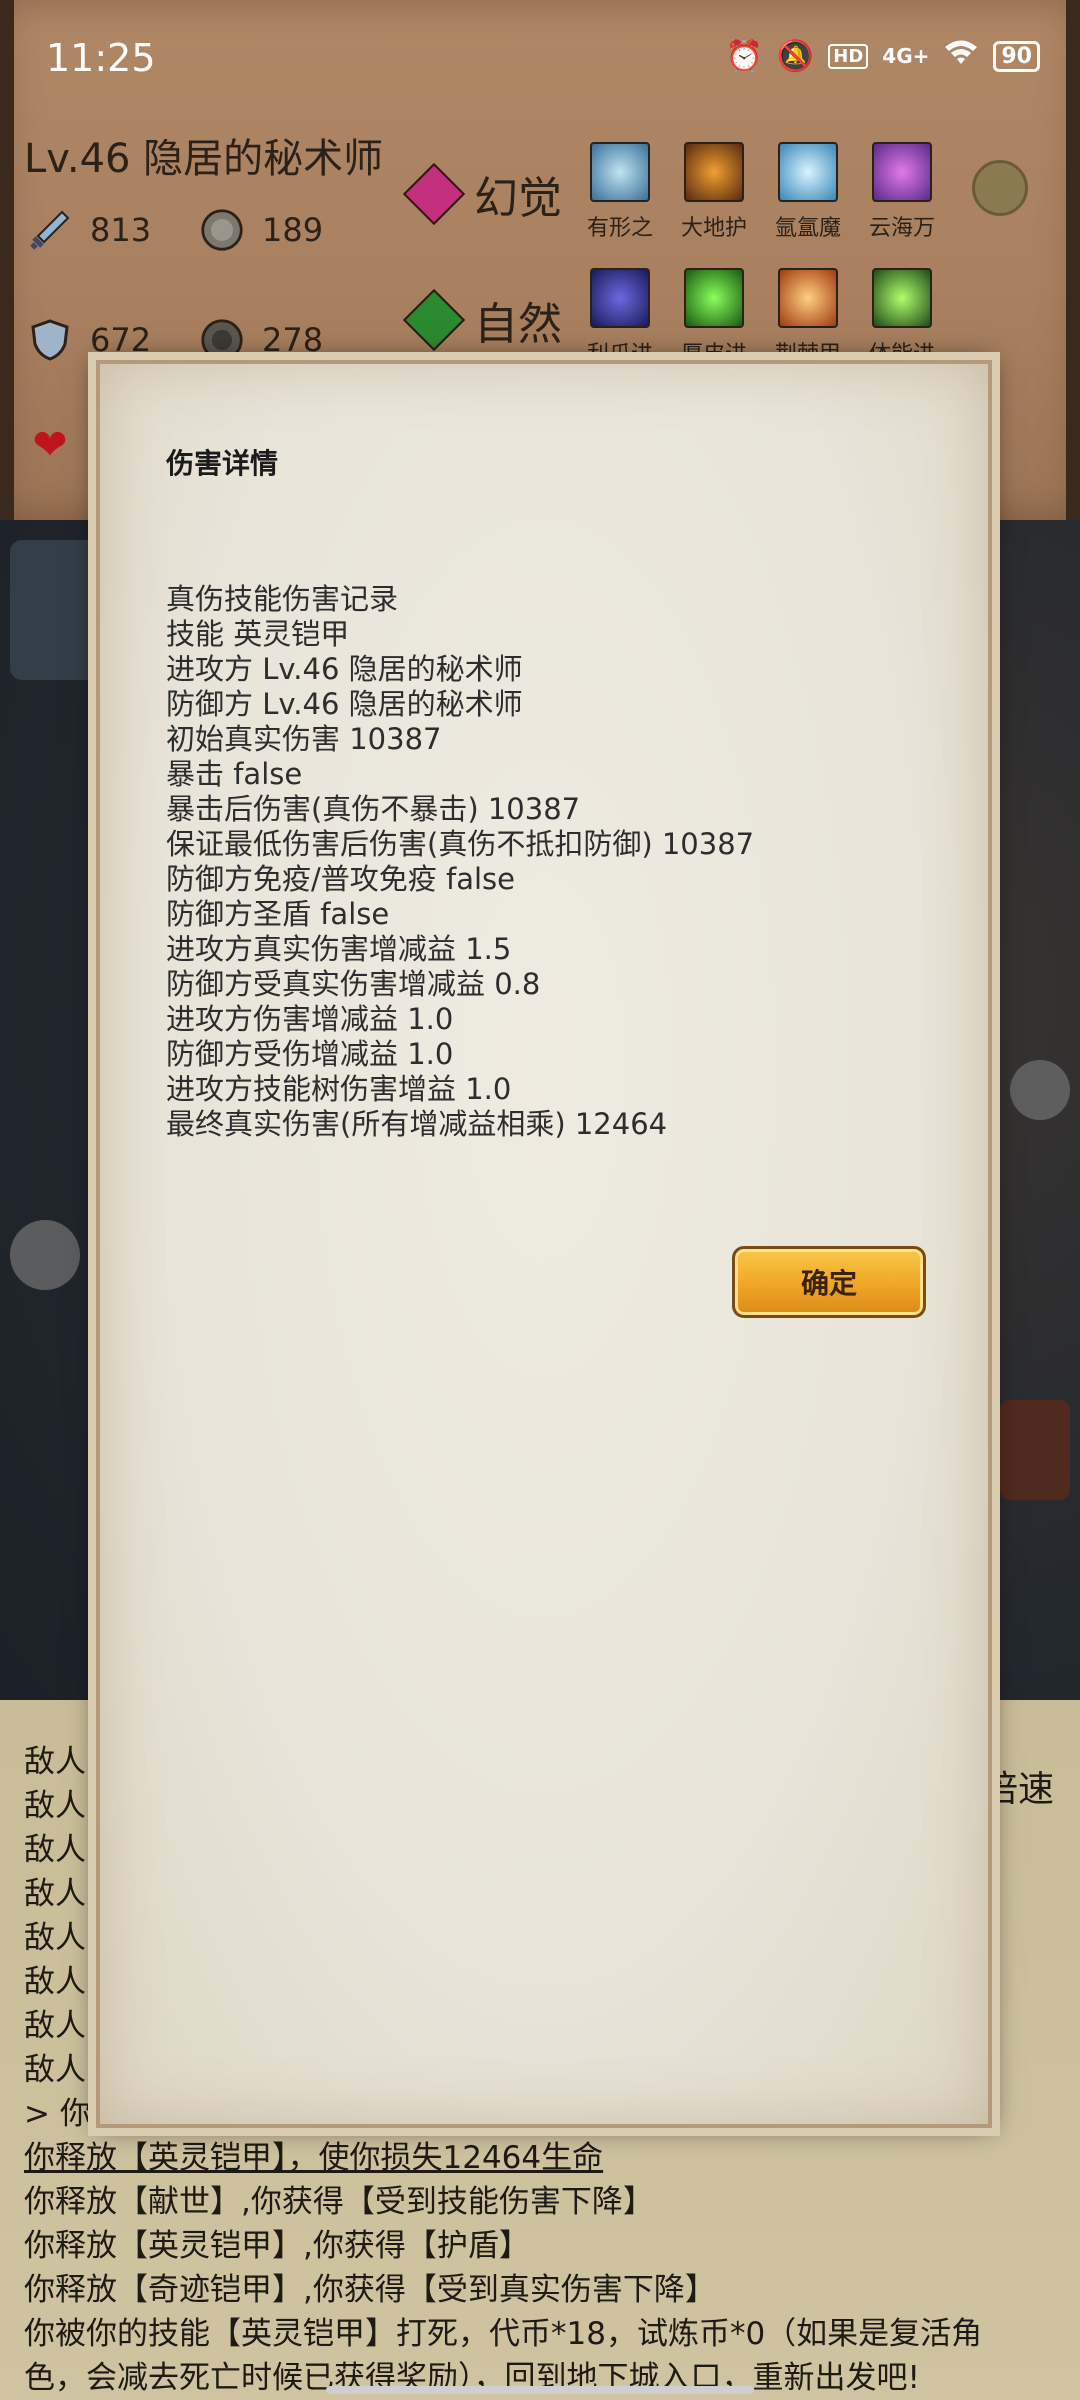  What do you see at coordinates (1016, 56) in the screenshot?
I see `battery-icon: 90` at bounding box center [1016, 56].